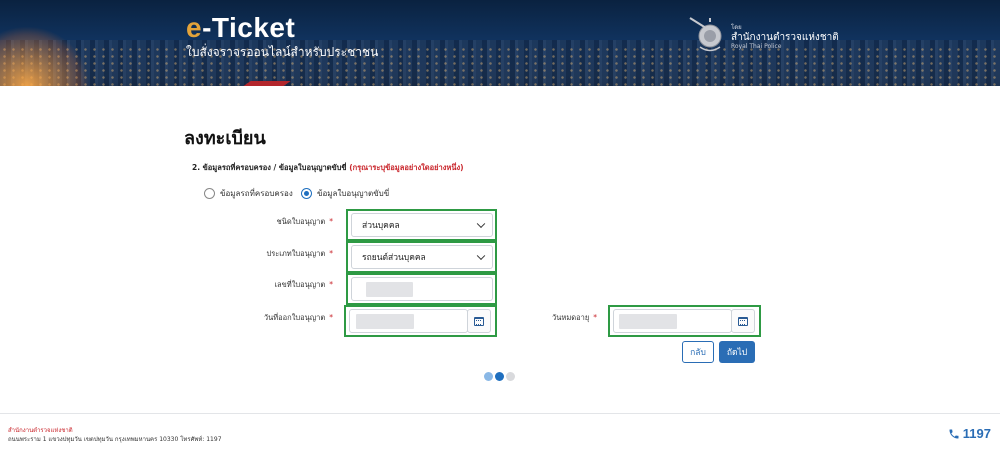 The height and width of the screenshot is (451, 1000). I want to click on footer-phone-link: 1197, so click(969, 433).